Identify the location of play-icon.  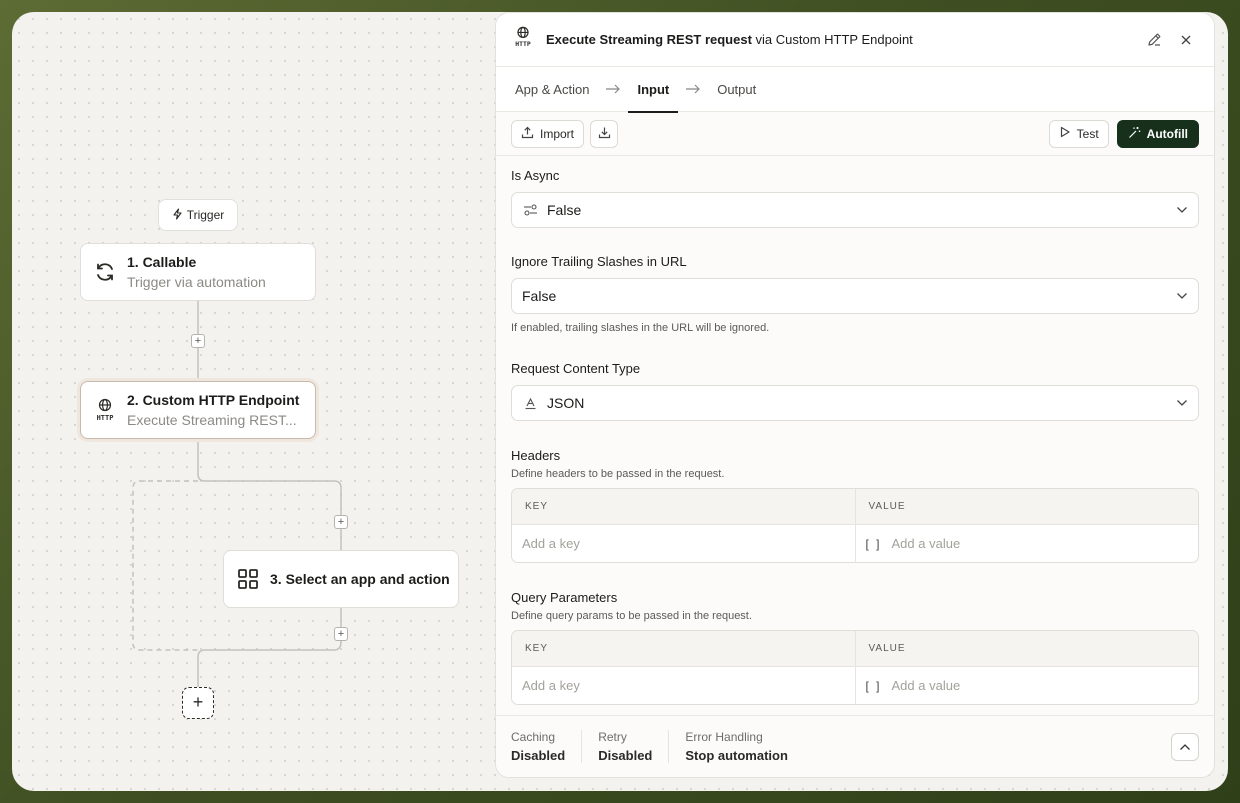
(1065, 133).